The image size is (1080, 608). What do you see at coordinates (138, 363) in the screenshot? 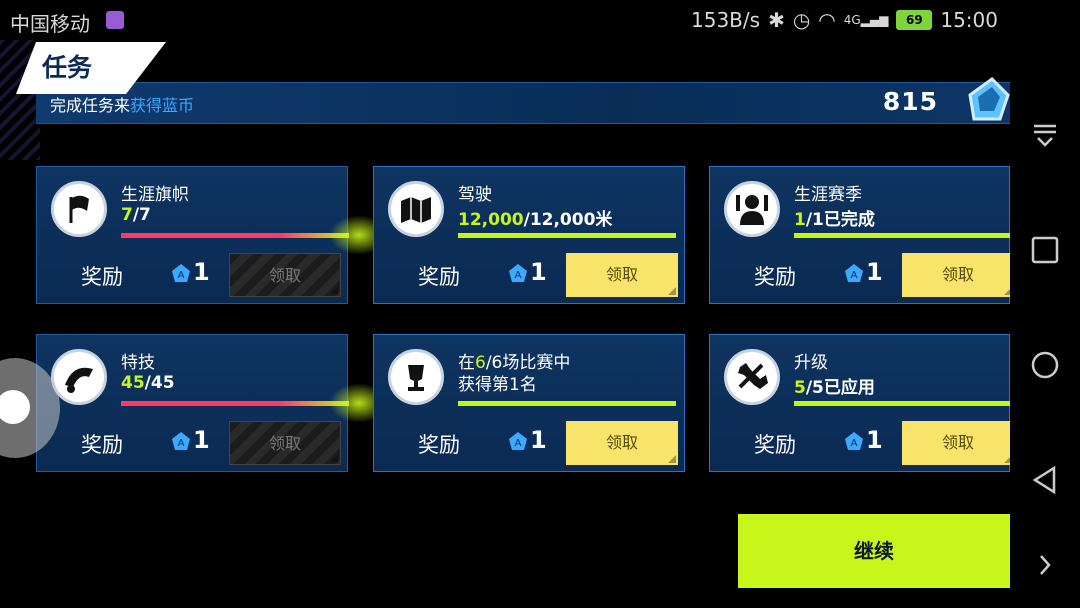
I see `mission-title: 特技` at bounding box center [138, 363].